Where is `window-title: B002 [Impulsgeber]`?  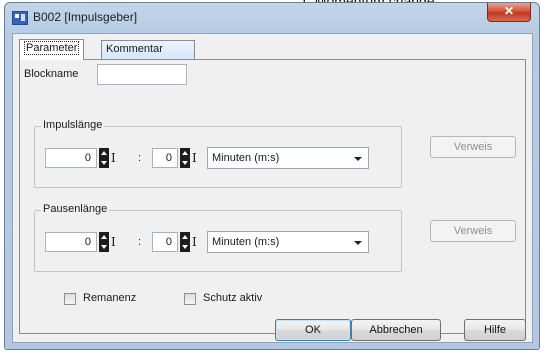
window-title: B002 [Impulsgeber] is located at coordinates (85, 17).